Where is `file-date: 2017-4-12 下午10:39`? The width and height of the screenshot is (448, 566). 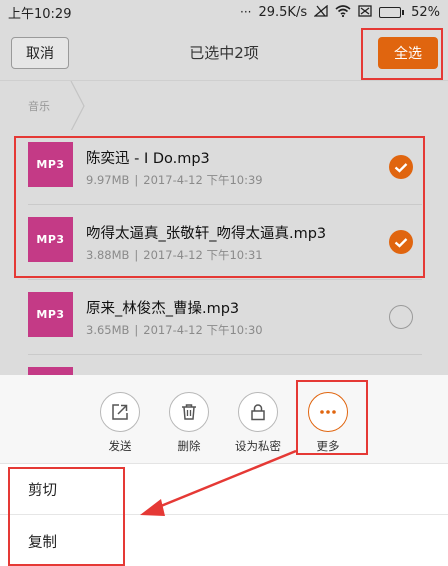
file-date: 2017-4-12 下午10:39 is located at coordinates (203, 180).